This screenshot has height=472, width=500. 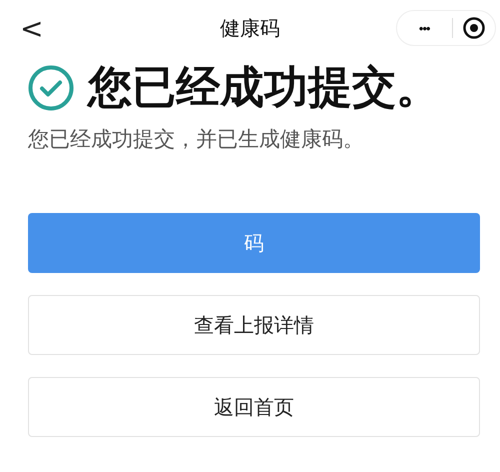 I want to click on success-message: 您已经成功提交，并已生成健康码。, so click(x=196, y=139).